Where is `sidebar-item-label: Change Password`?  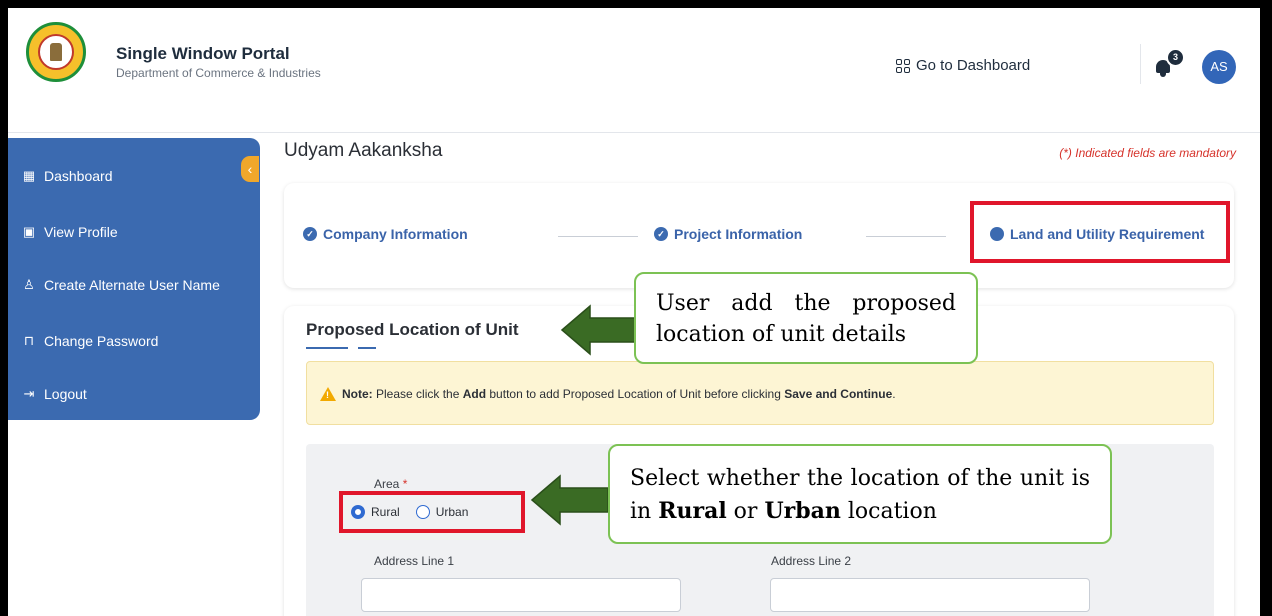 sidebar-item-label: Change Password is located at coordinates (101, 341).